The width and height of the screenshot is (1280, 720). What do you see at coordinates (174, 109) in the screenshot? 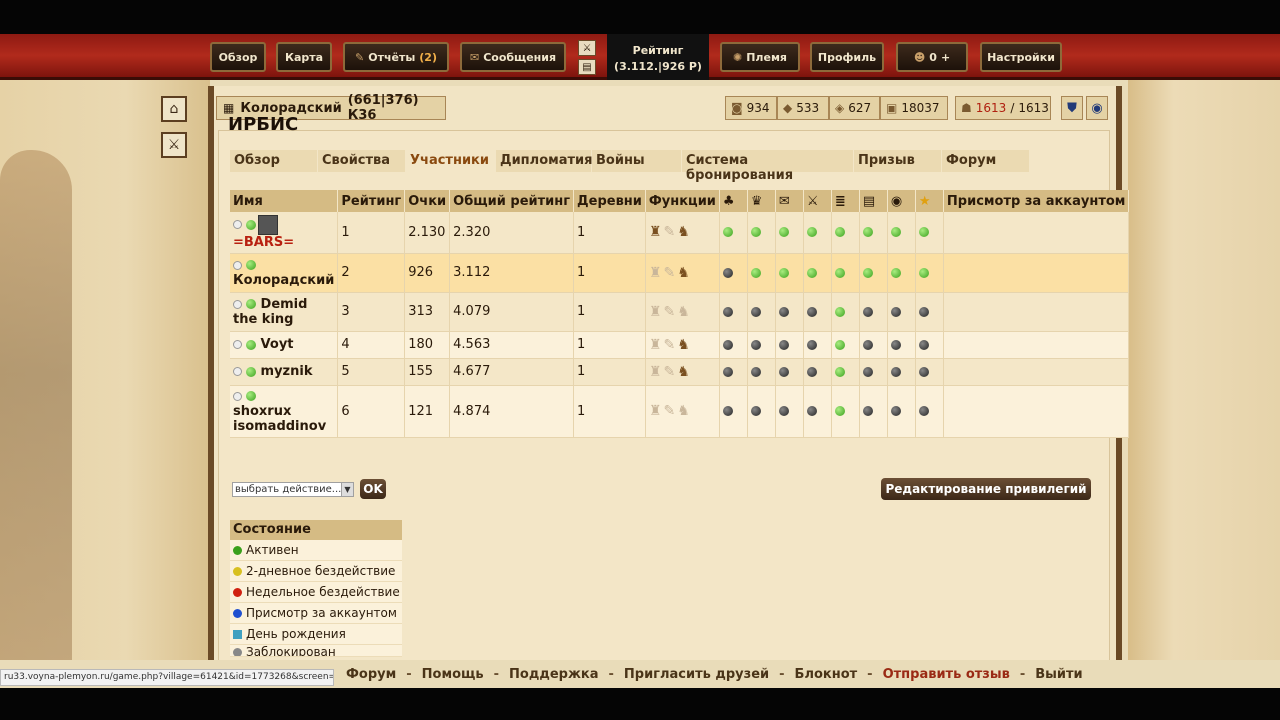
I see `home-icon: ⌂` at bounding box center [174, 109].